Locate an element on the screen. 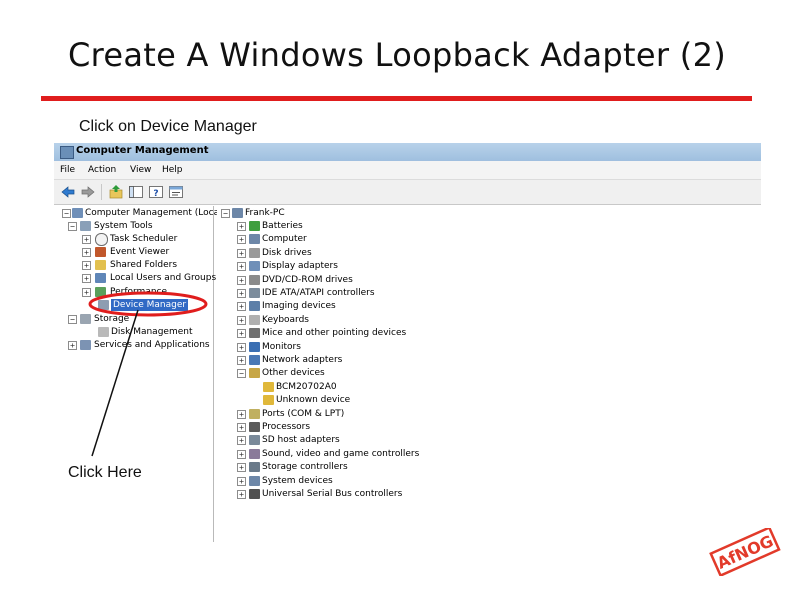 The height and width of the screenshot is (595, 794). device-category-label: Mice and other pointing devices is located at coordinates (334, 333).